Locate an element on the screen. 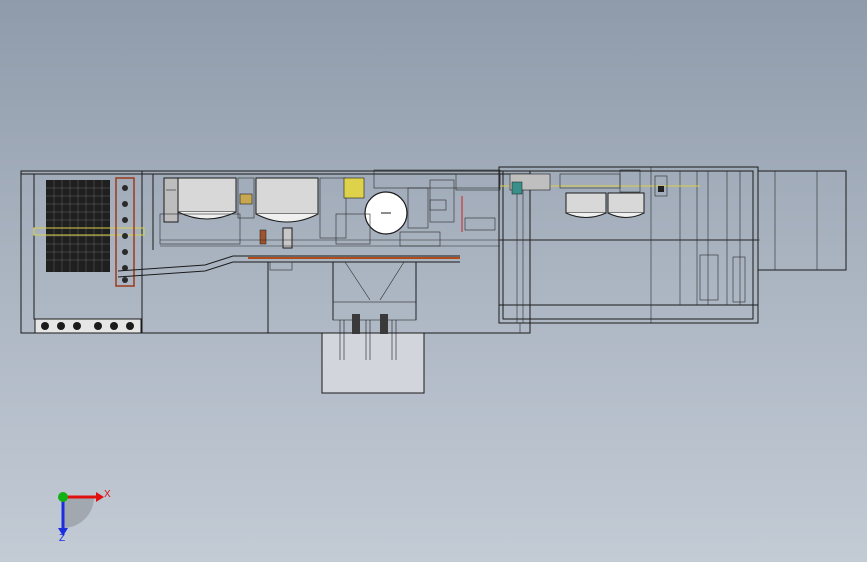 This screenshot has width=867, height=562. conveyor is located at coordinates (288, 266).